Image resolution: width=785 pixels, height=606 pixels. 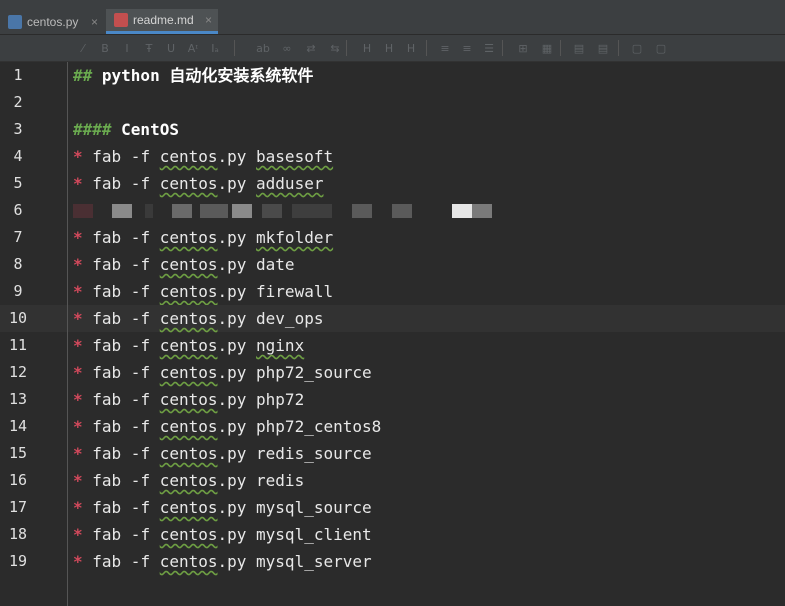 I want to click on italic-icon: I, so click(x=127, y=48).